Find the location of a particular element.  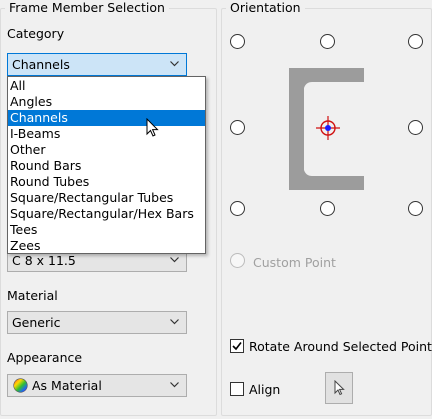

insertion-point-top-center-radio is located at coordinates (327, 41).